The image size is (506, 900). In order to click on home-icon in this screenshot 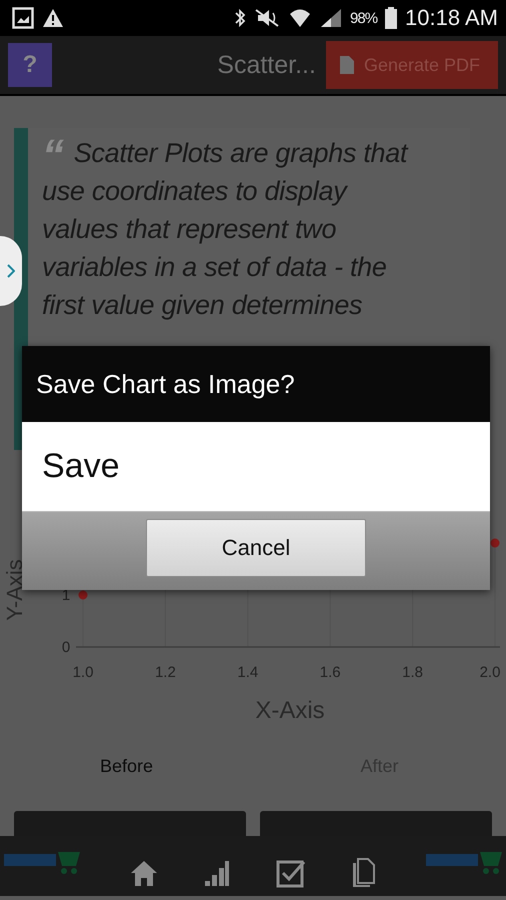, I will do `click(144, 873)`.